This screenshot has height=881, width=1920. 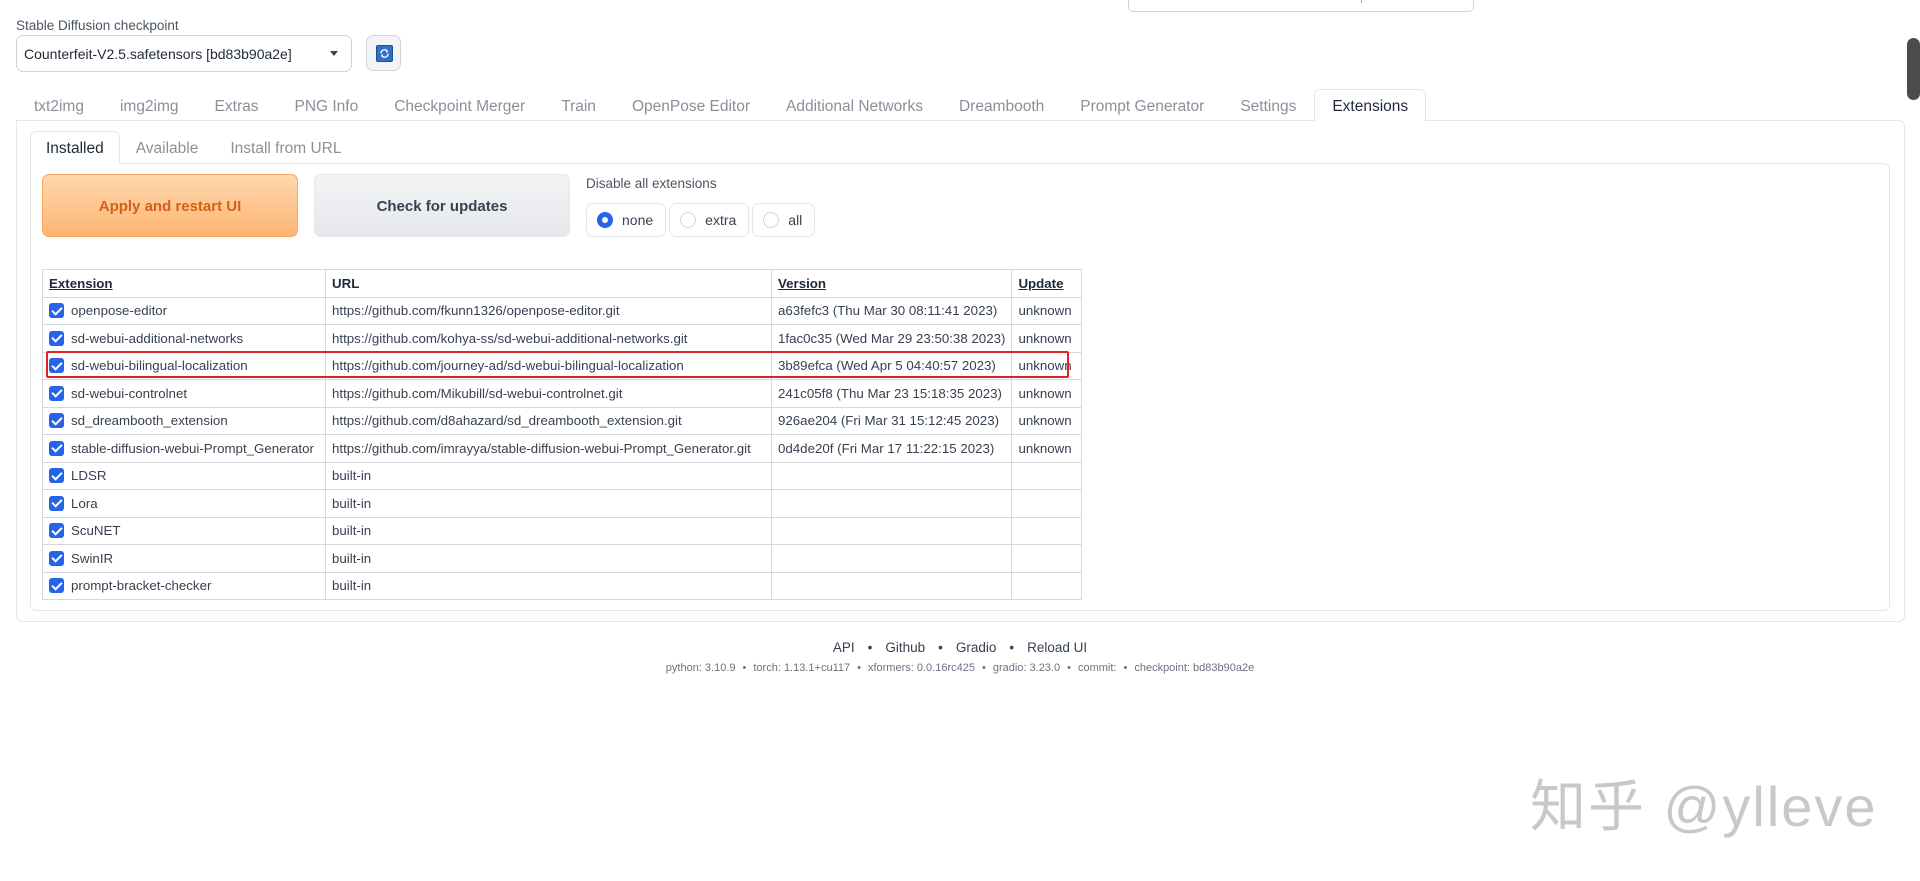 What do you see at coordinates (802, 668) in the screenshot?
I see `footer-info-item: torch: 1.13.1+cu117` at bounding box center [802, 668].